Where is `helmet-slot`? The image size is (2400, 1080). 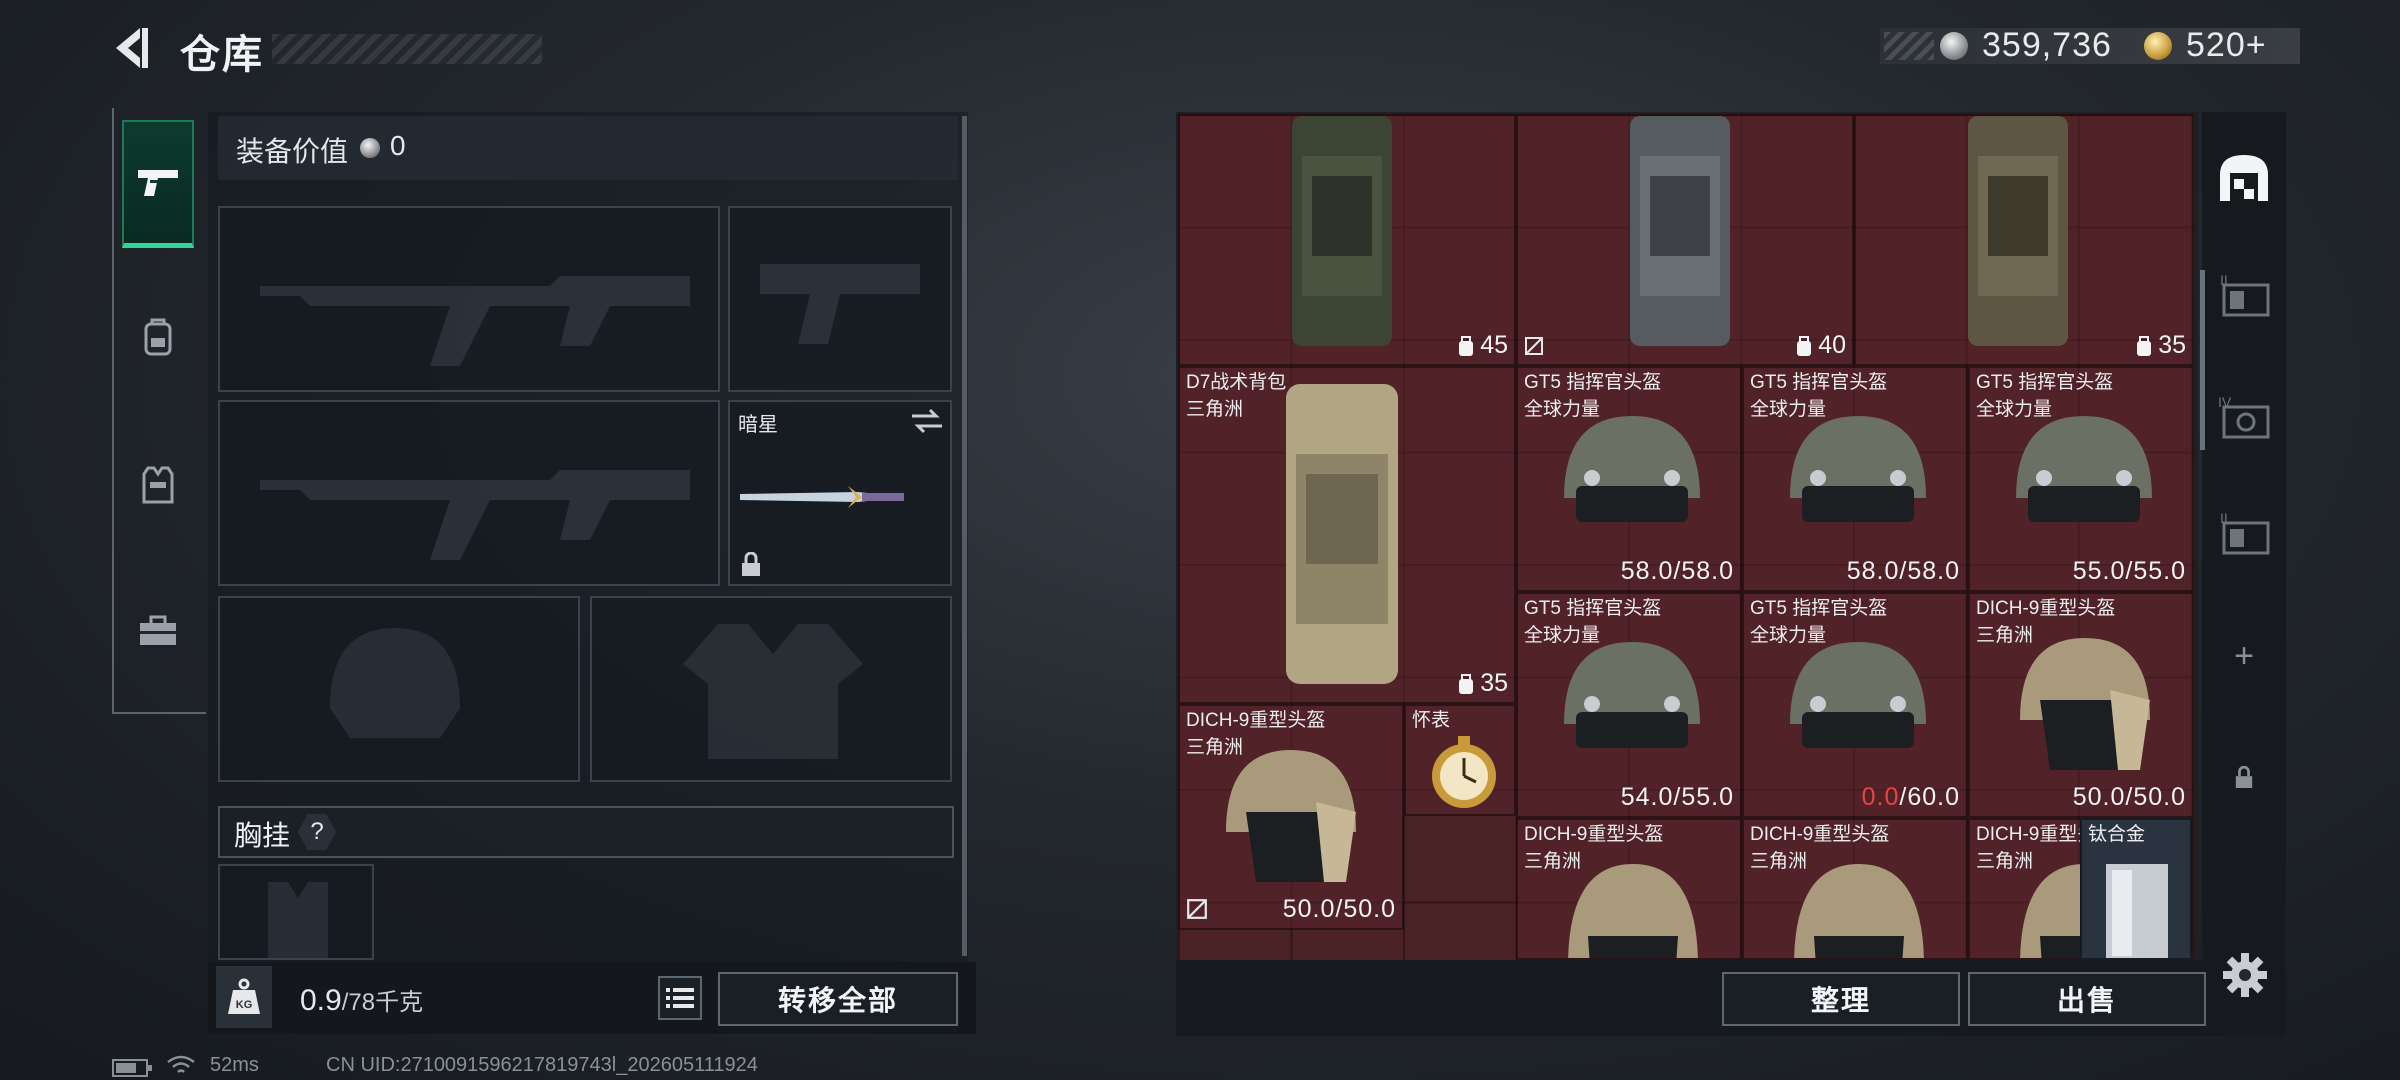 helmet-slot is located at coordinates (399, 689).